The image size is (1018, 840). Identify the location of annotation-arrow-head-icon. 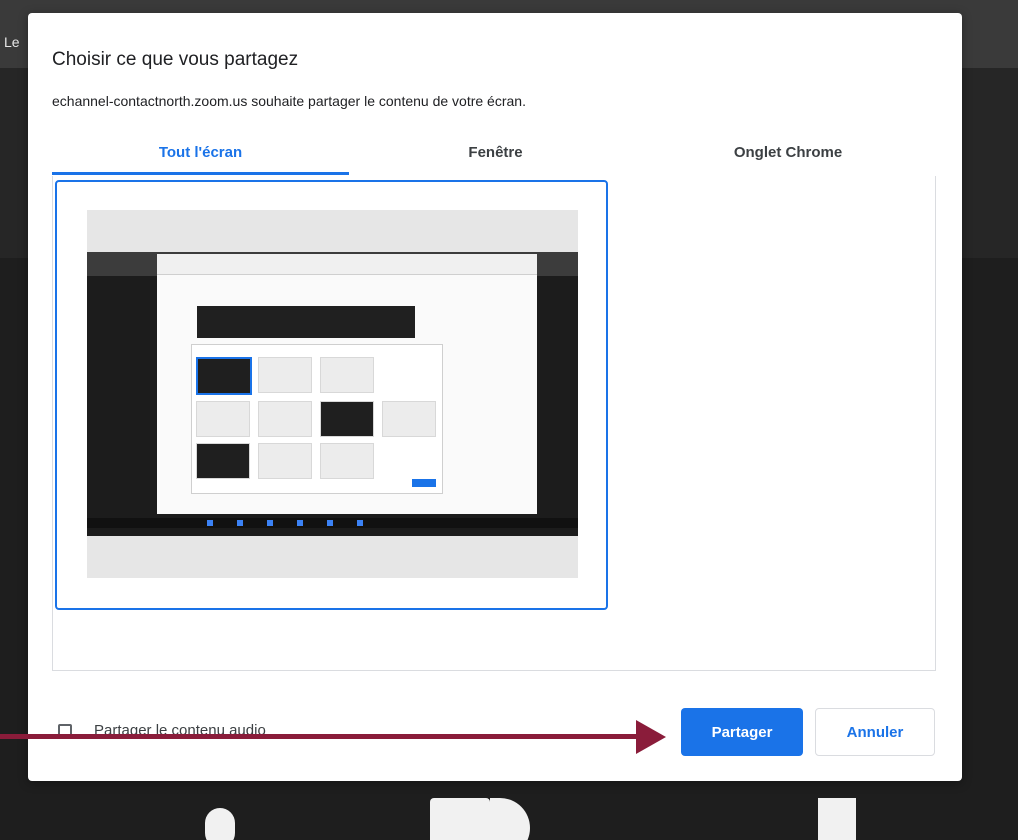
(651, 737).